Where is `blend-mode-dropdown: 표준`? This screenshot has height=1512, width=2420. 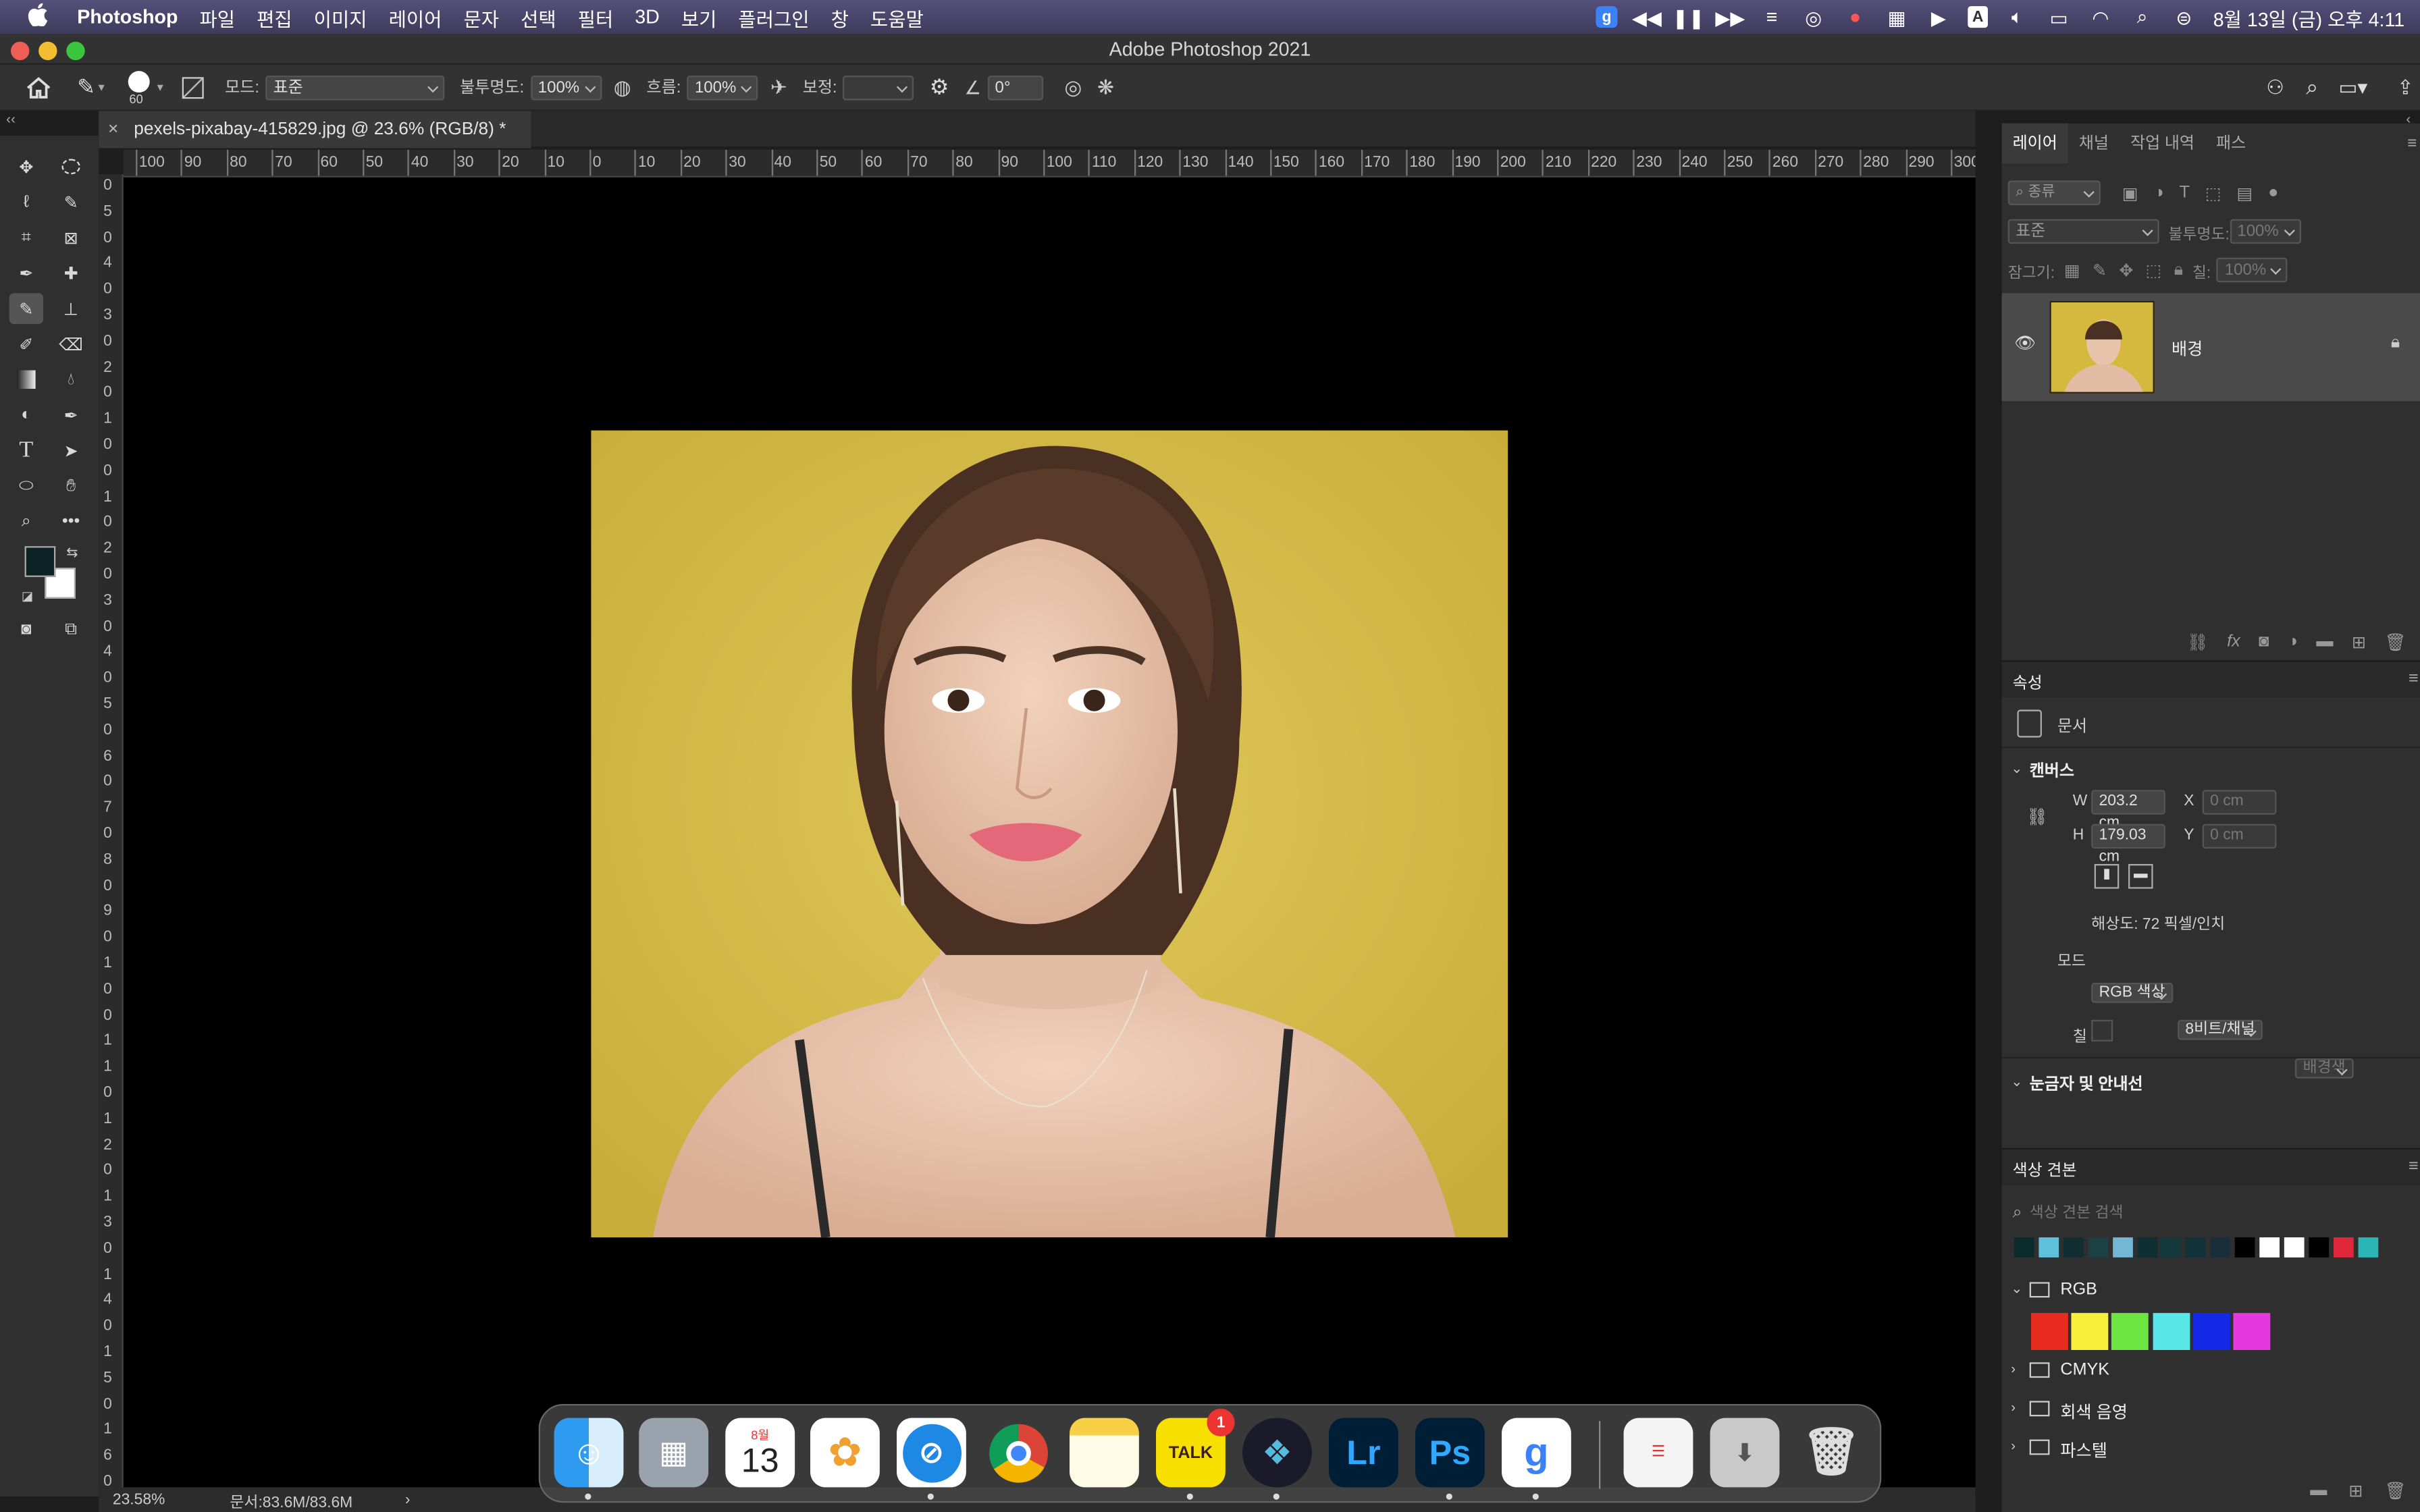 blend-mode-dropdown: 표준 is located at coordinates (2083, 231).